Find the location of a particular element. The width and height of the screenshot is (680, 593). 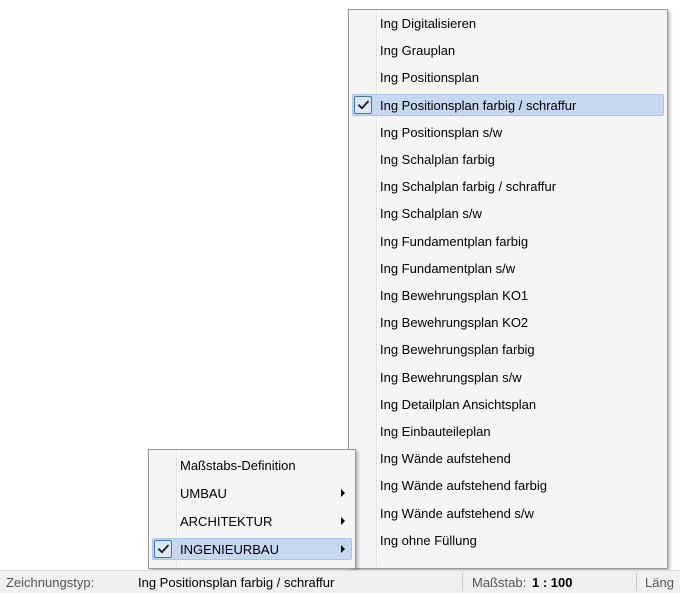

menu-item-ing-ohne-fuellung: Ing ohne Füllung is located at coordinates (508, 540).